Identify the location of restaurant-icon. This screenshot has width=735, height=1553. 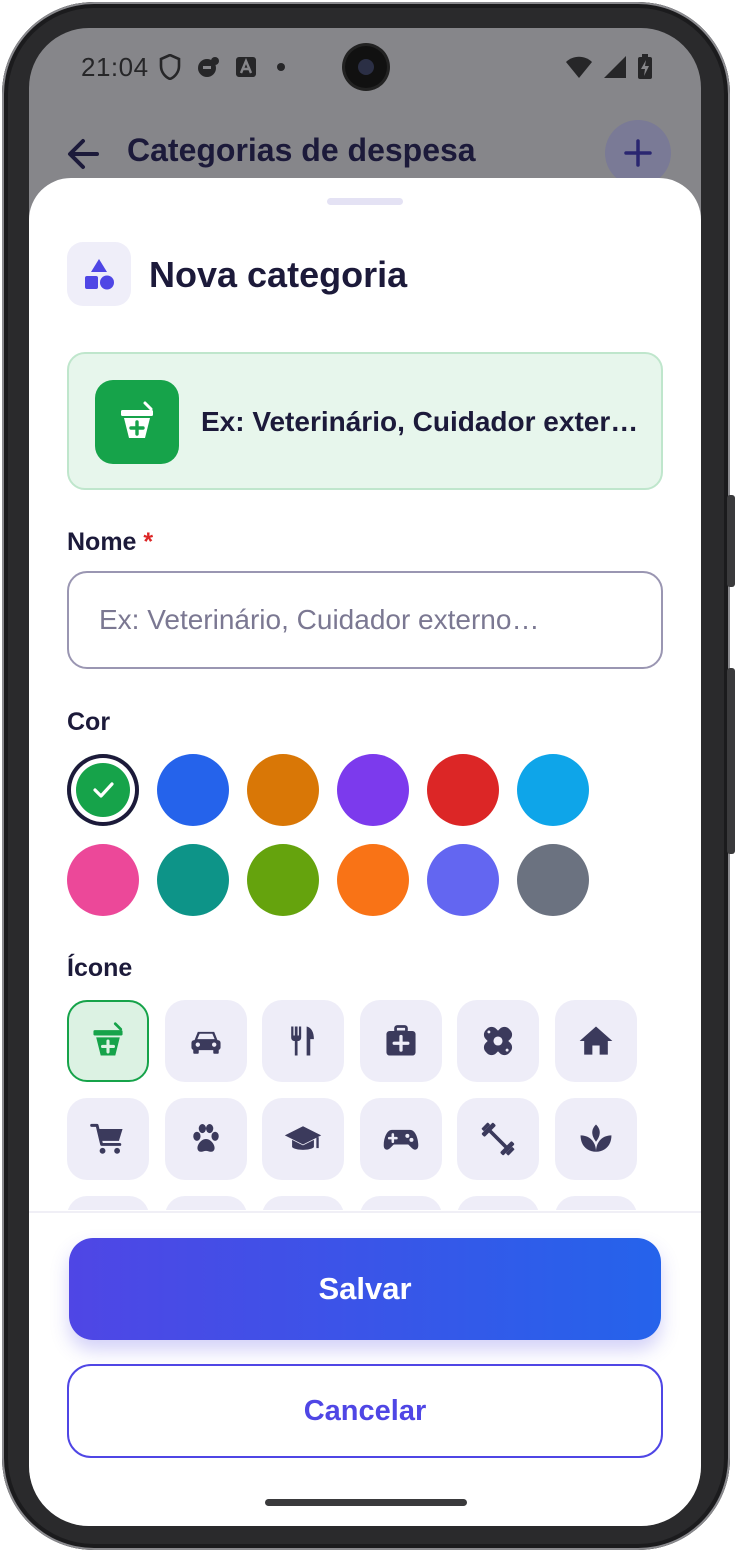
(303, 1041).